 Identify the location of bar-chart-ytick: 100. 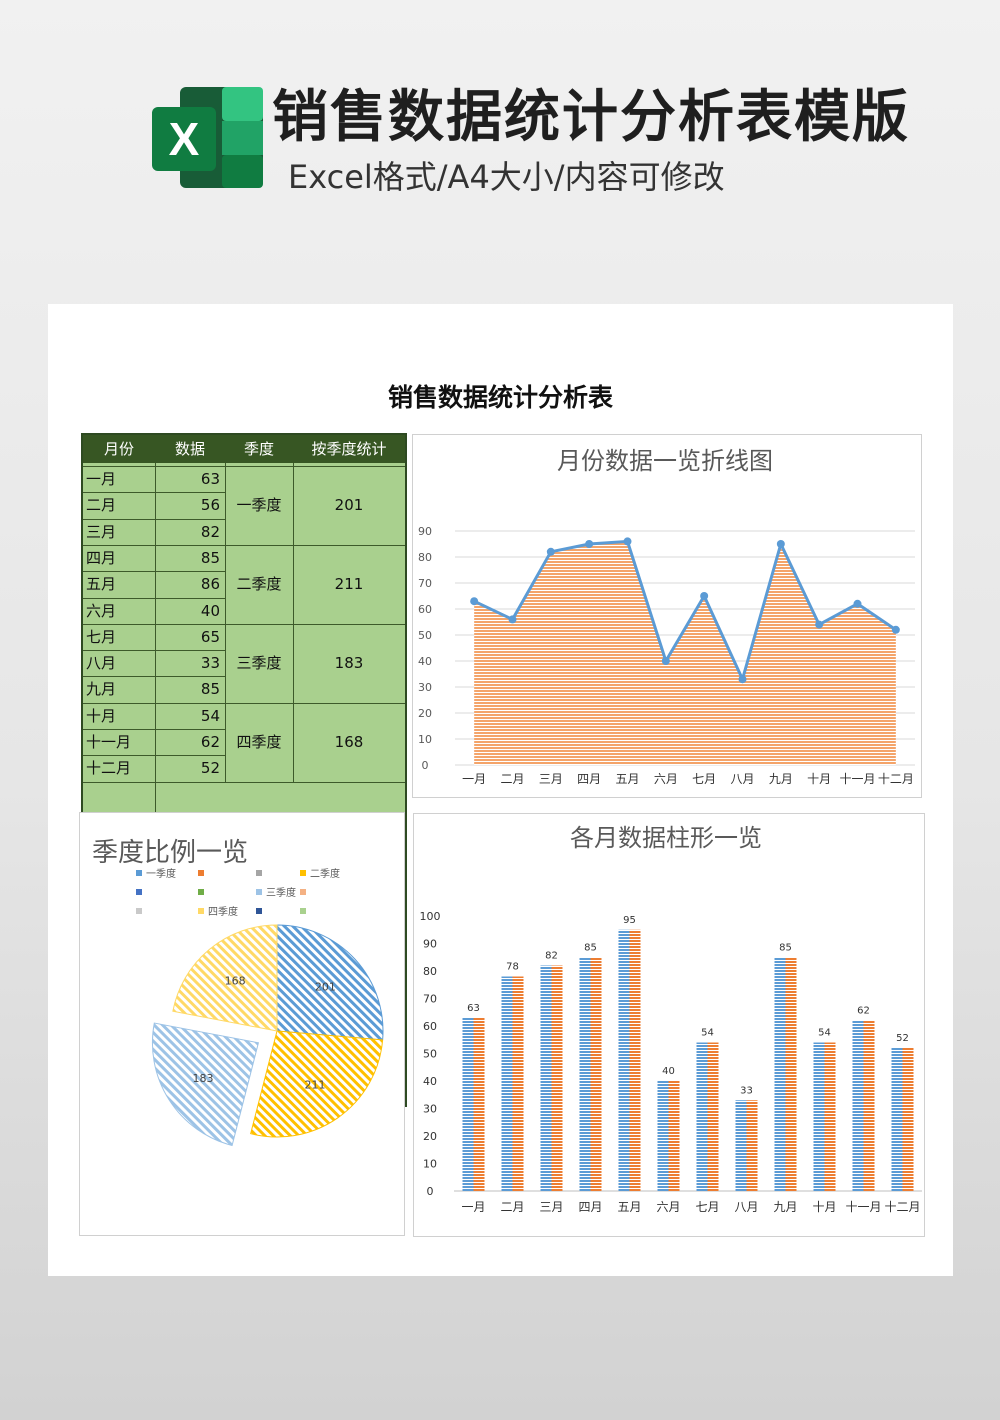
(430, 916).